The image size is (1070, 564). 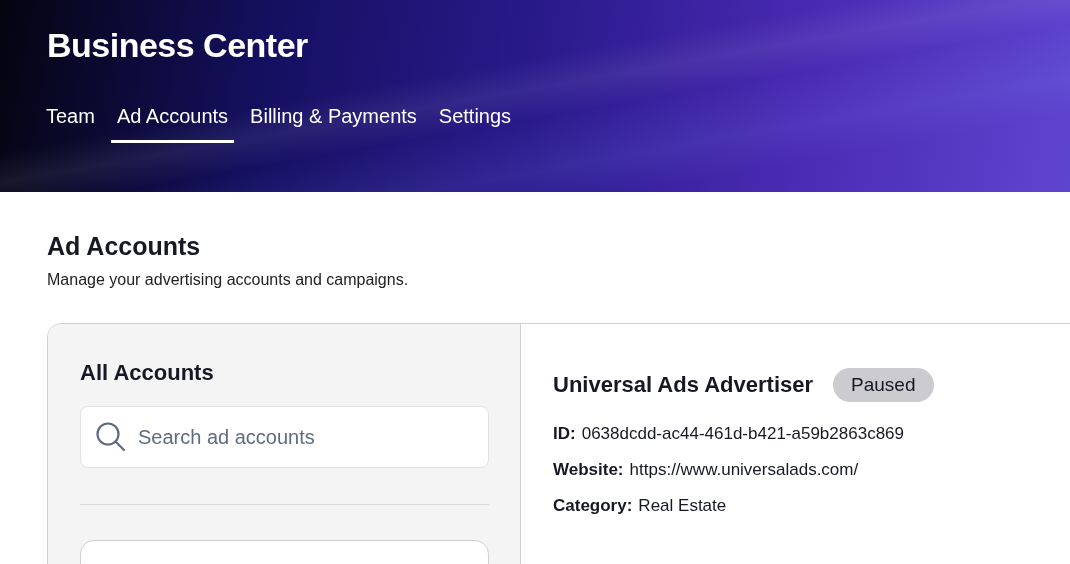 I want to click on detail-value: 0638dcdd-ac44-461d-b421-a59b2863c869, so click(x=742, y=434).